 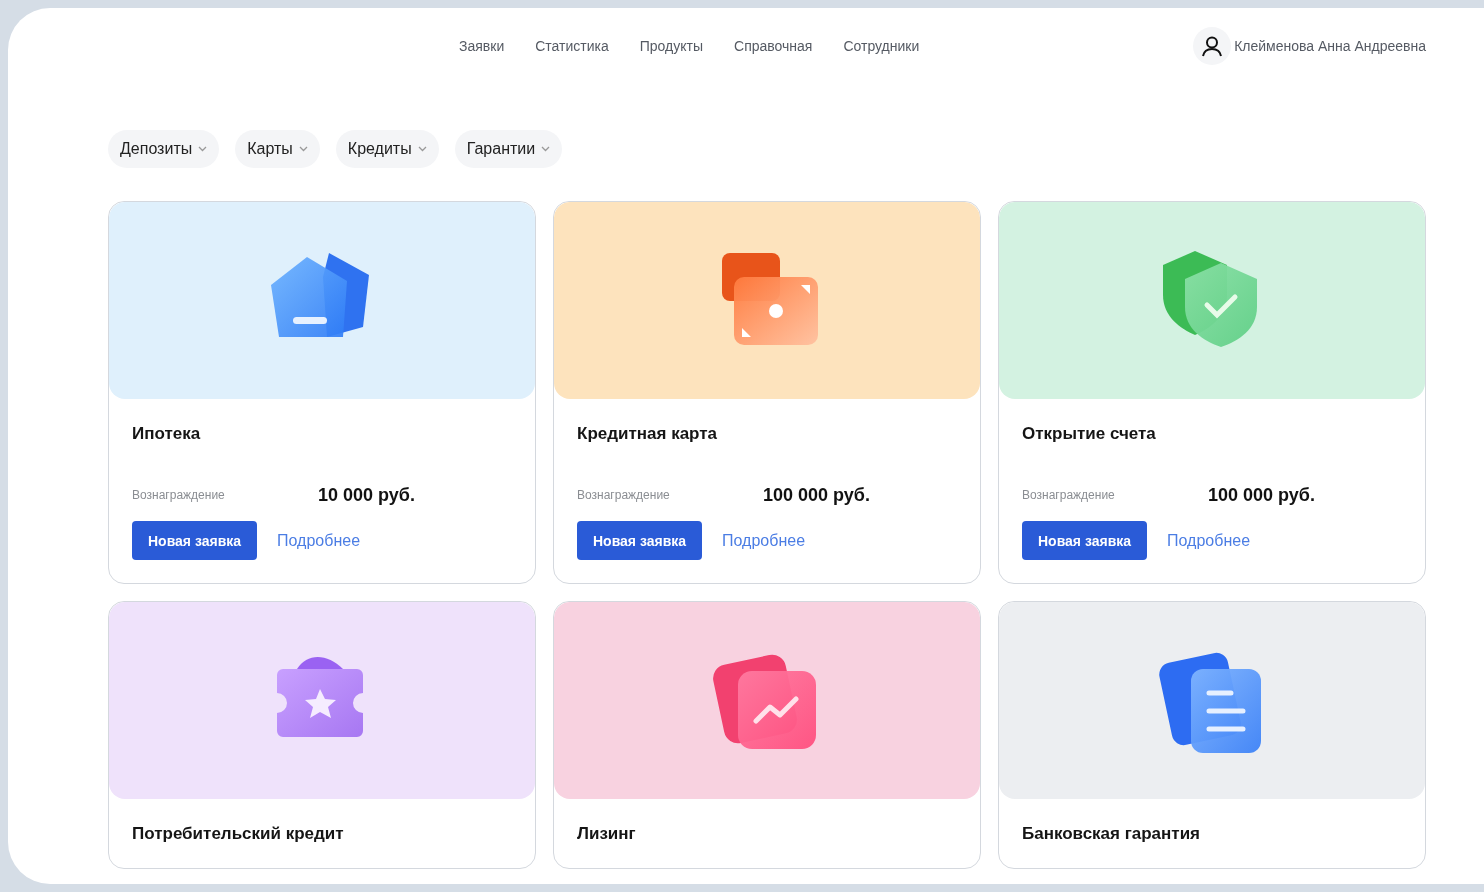 I want to click on nav-link: Статистика, so click(x=572, y=46).